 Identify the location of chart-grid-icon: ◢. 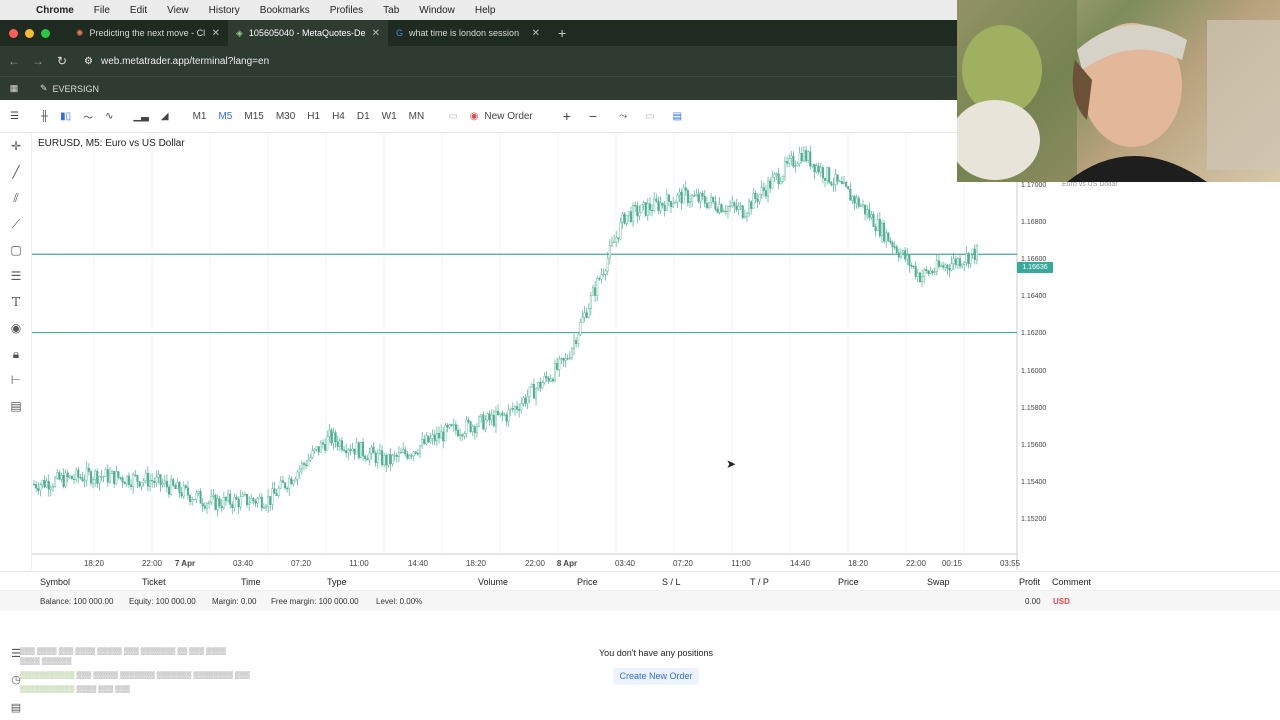
(165, 116).